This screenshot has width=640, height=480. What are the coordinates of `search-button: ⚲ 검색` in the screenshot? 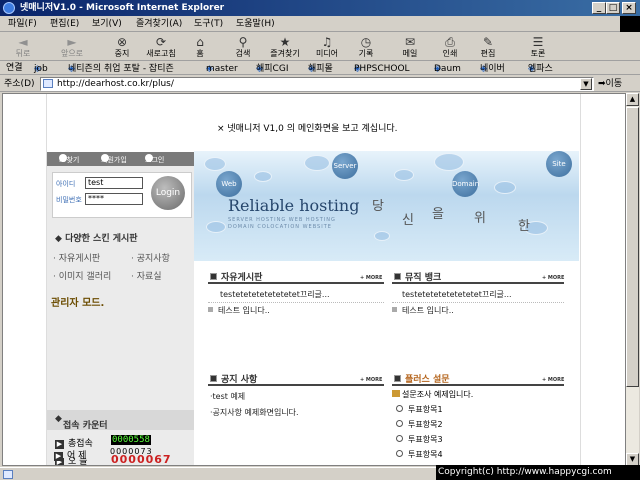 It's located at (243, 47).